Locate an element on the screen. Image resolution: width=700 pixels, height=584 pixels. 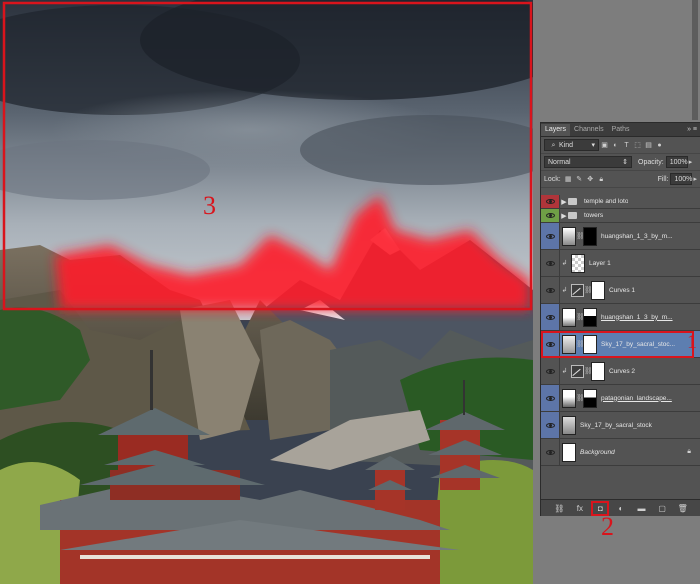
tab-channels: Channels is located at coordinates (589, 130).